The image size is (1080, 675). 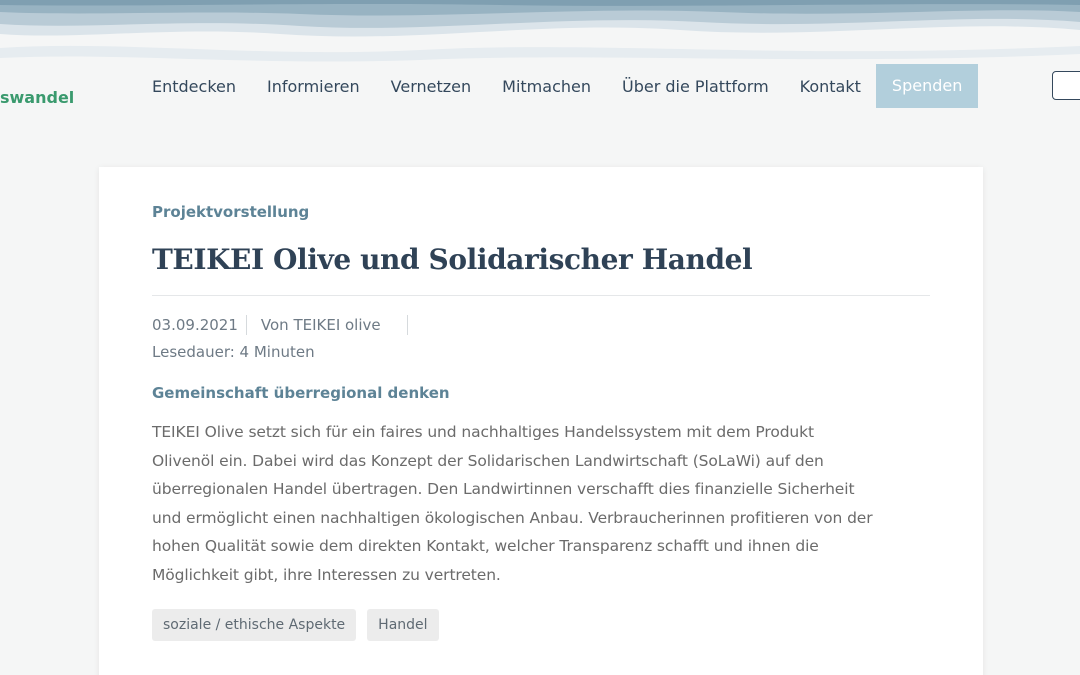 I want to click on nav-item-vernetzen: Vernetzen, so click(x=431, y=86).